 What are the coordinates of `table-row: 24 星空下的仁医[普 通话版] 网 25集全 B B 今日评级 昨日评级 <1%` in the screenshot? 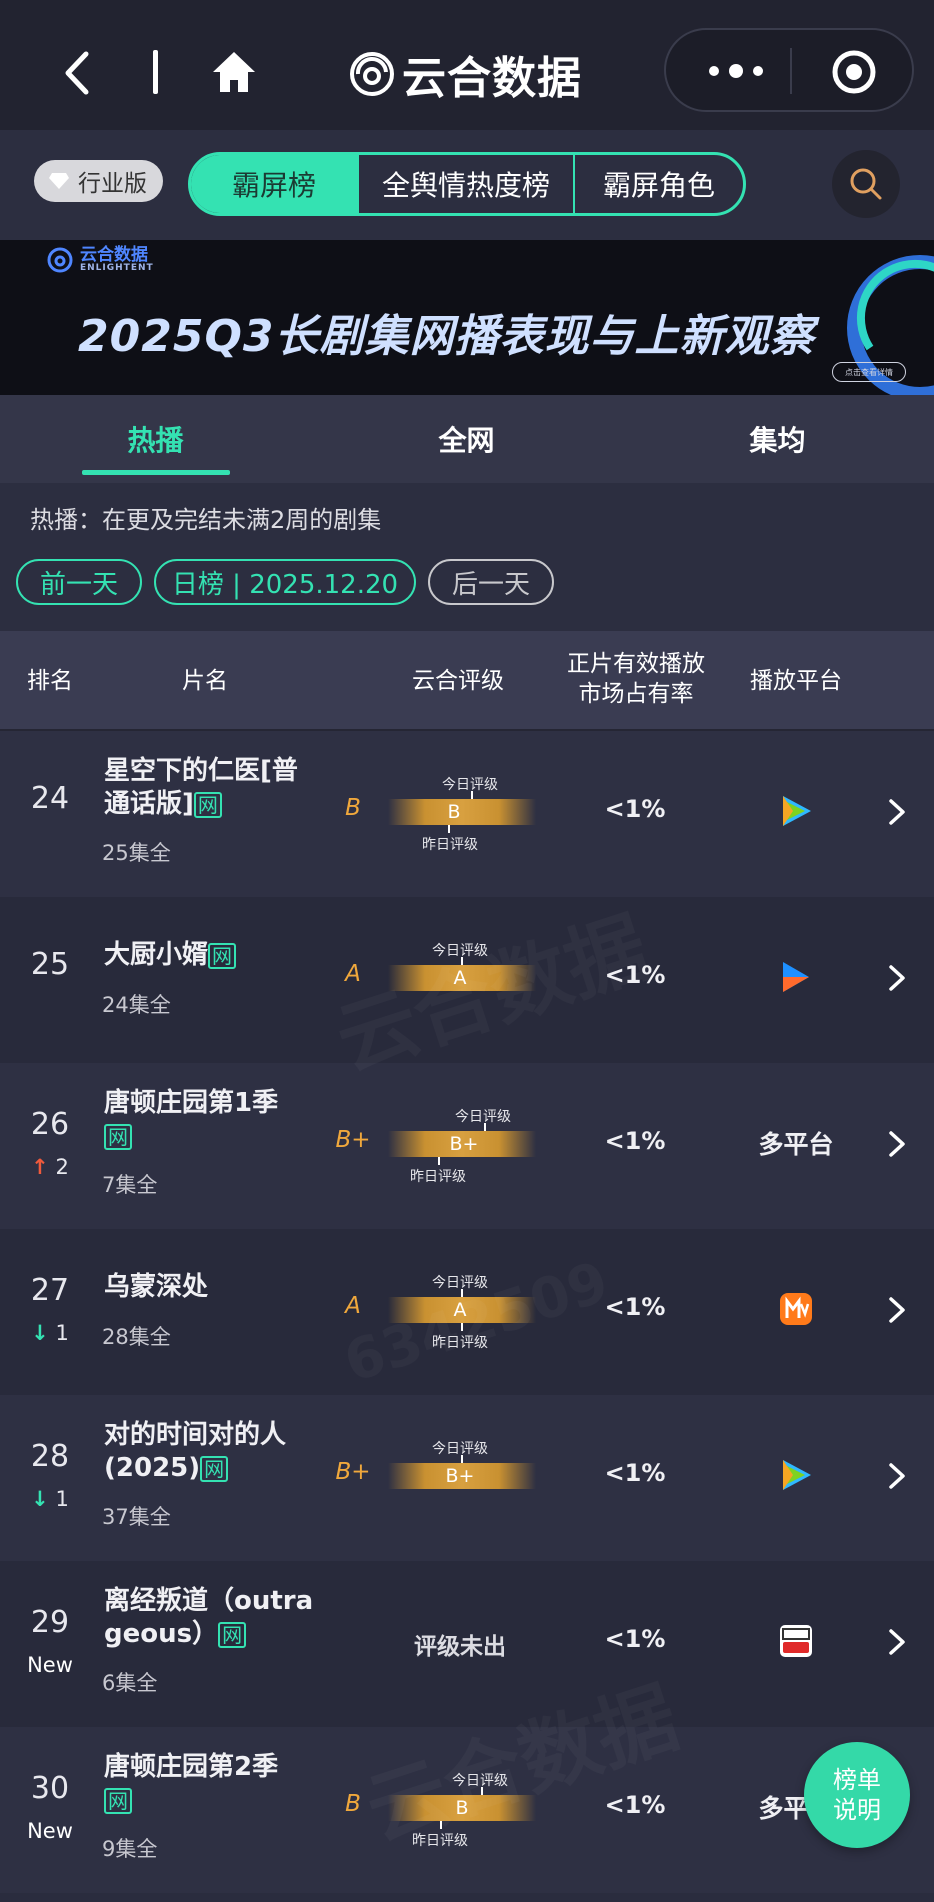 It's located at (467, 814).